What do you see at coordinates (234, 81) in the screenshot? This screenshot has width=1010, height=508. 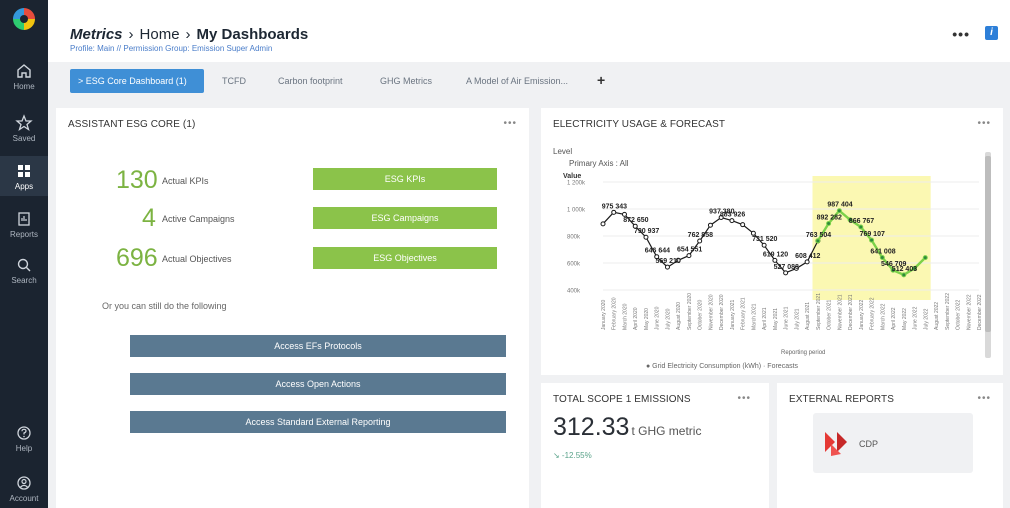 I see `tab-tcfd: TCFD` at bounding box center [234, 81].